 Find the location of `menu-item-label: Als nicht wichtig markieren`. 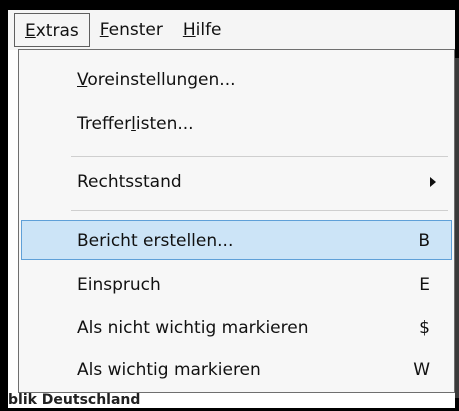

menu-item-label: Als nicht wichtig markieren is located at coordinates (193, 328).